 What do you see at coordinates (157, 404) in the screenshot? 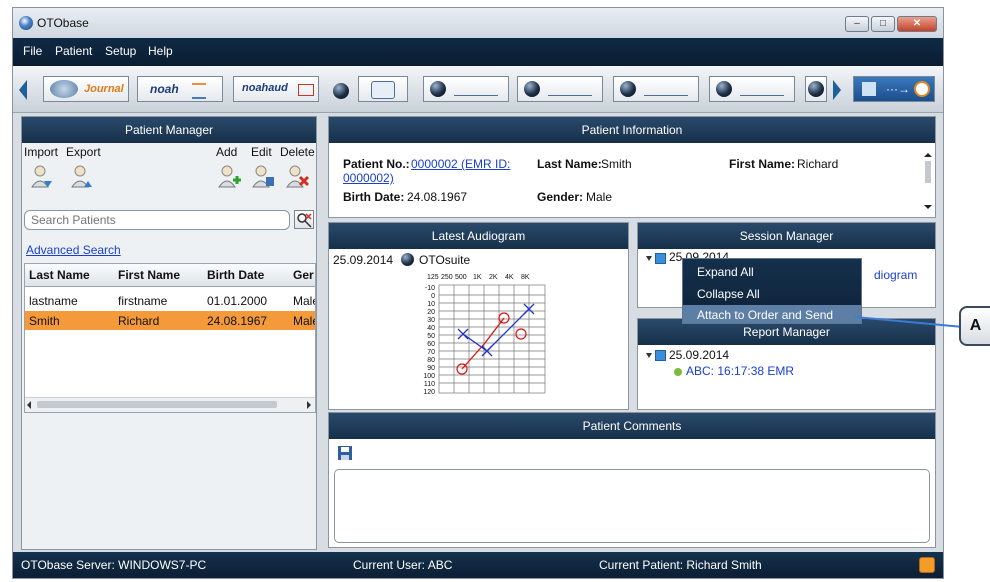
I see `scrollbar-thumb` at bounding box center [157, 404].